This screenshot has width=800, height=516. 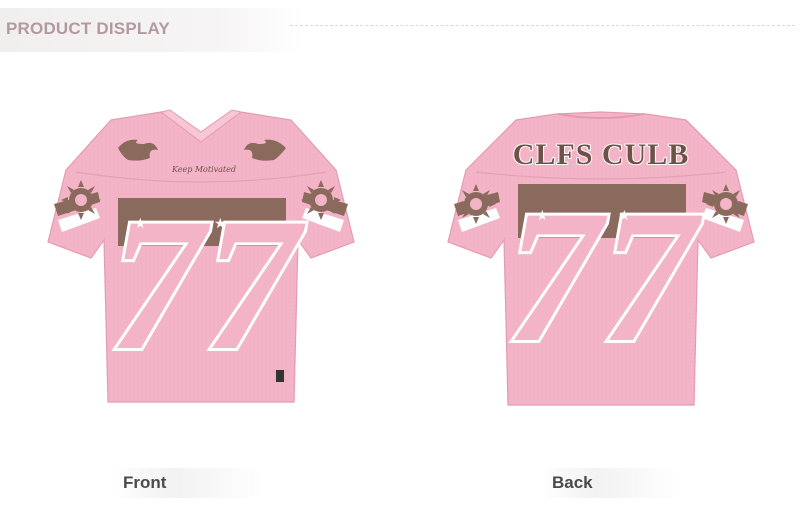 What do you see at coordinates (572, 482) in the screenshot?
I see `back-view-label: Back` at bounding box center [572, 482].